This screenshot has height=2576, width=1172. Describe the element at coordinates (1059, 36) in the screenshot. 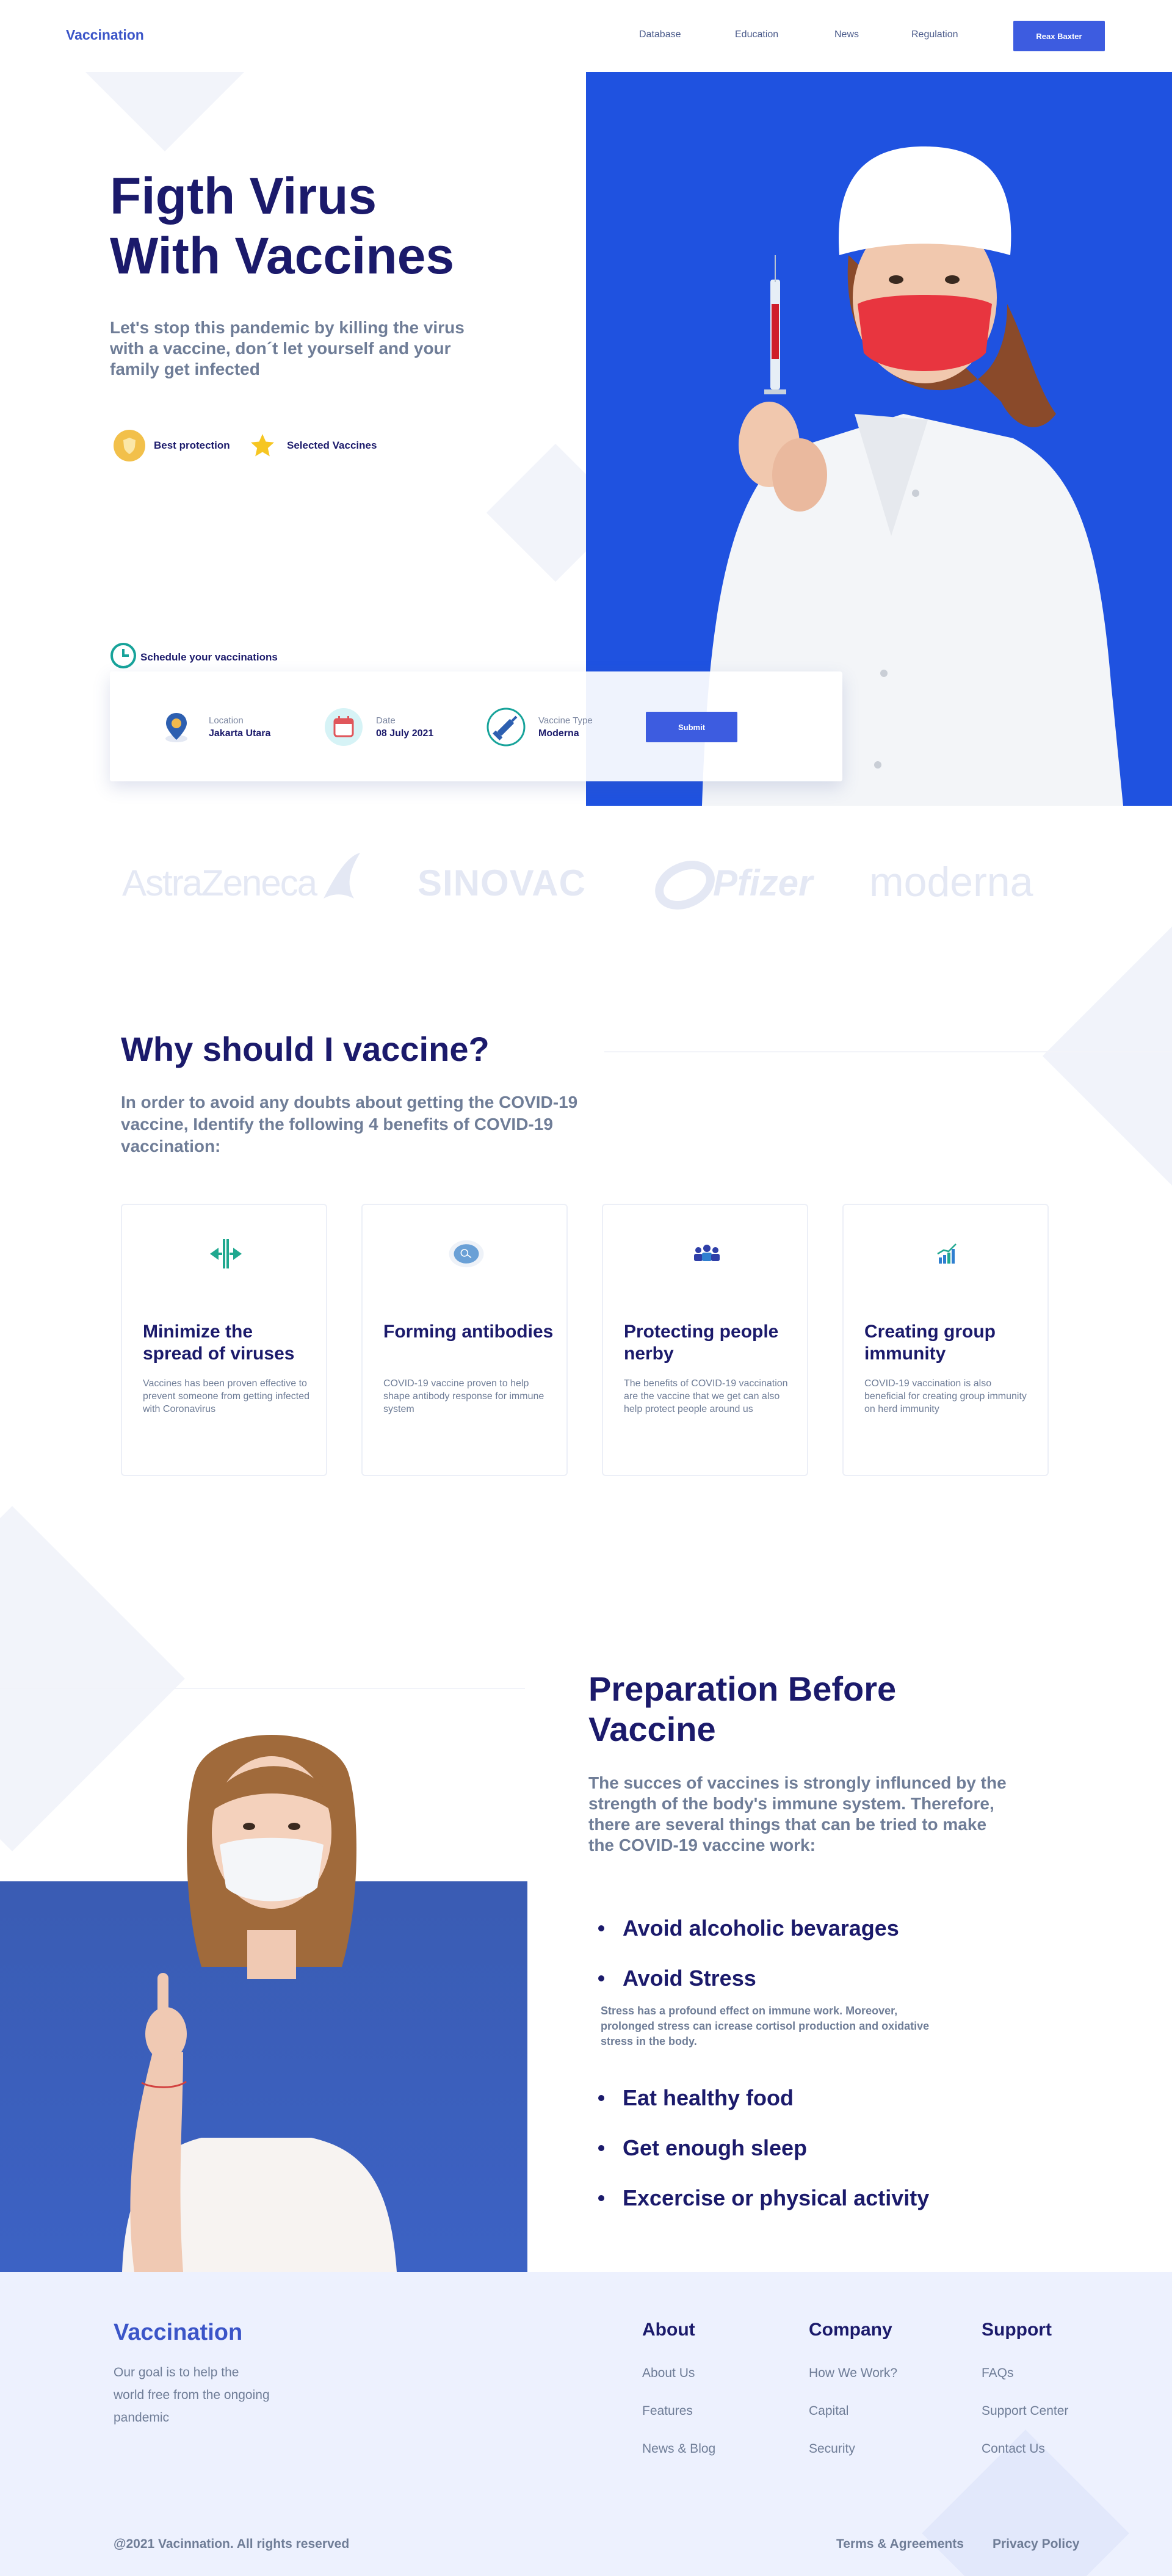

I see `user-button: Reax Baxter` at that location.